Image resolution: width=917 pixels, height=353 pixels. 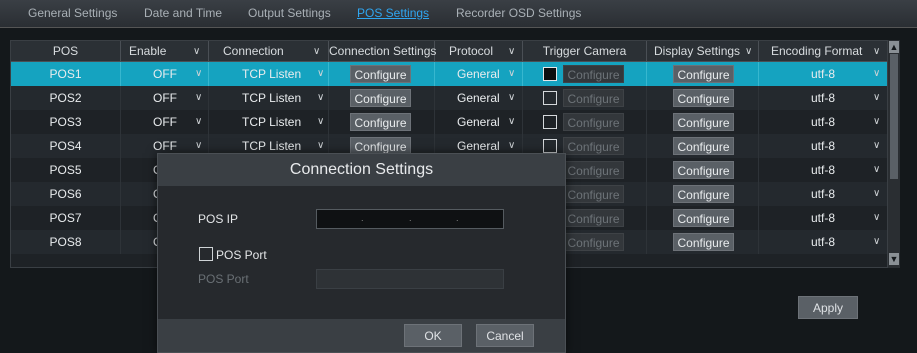 What do you see at coordinates (72, 13) in the screenshot?
I see `tab-general-settings: General Settings` at bounding box center [72, 13].